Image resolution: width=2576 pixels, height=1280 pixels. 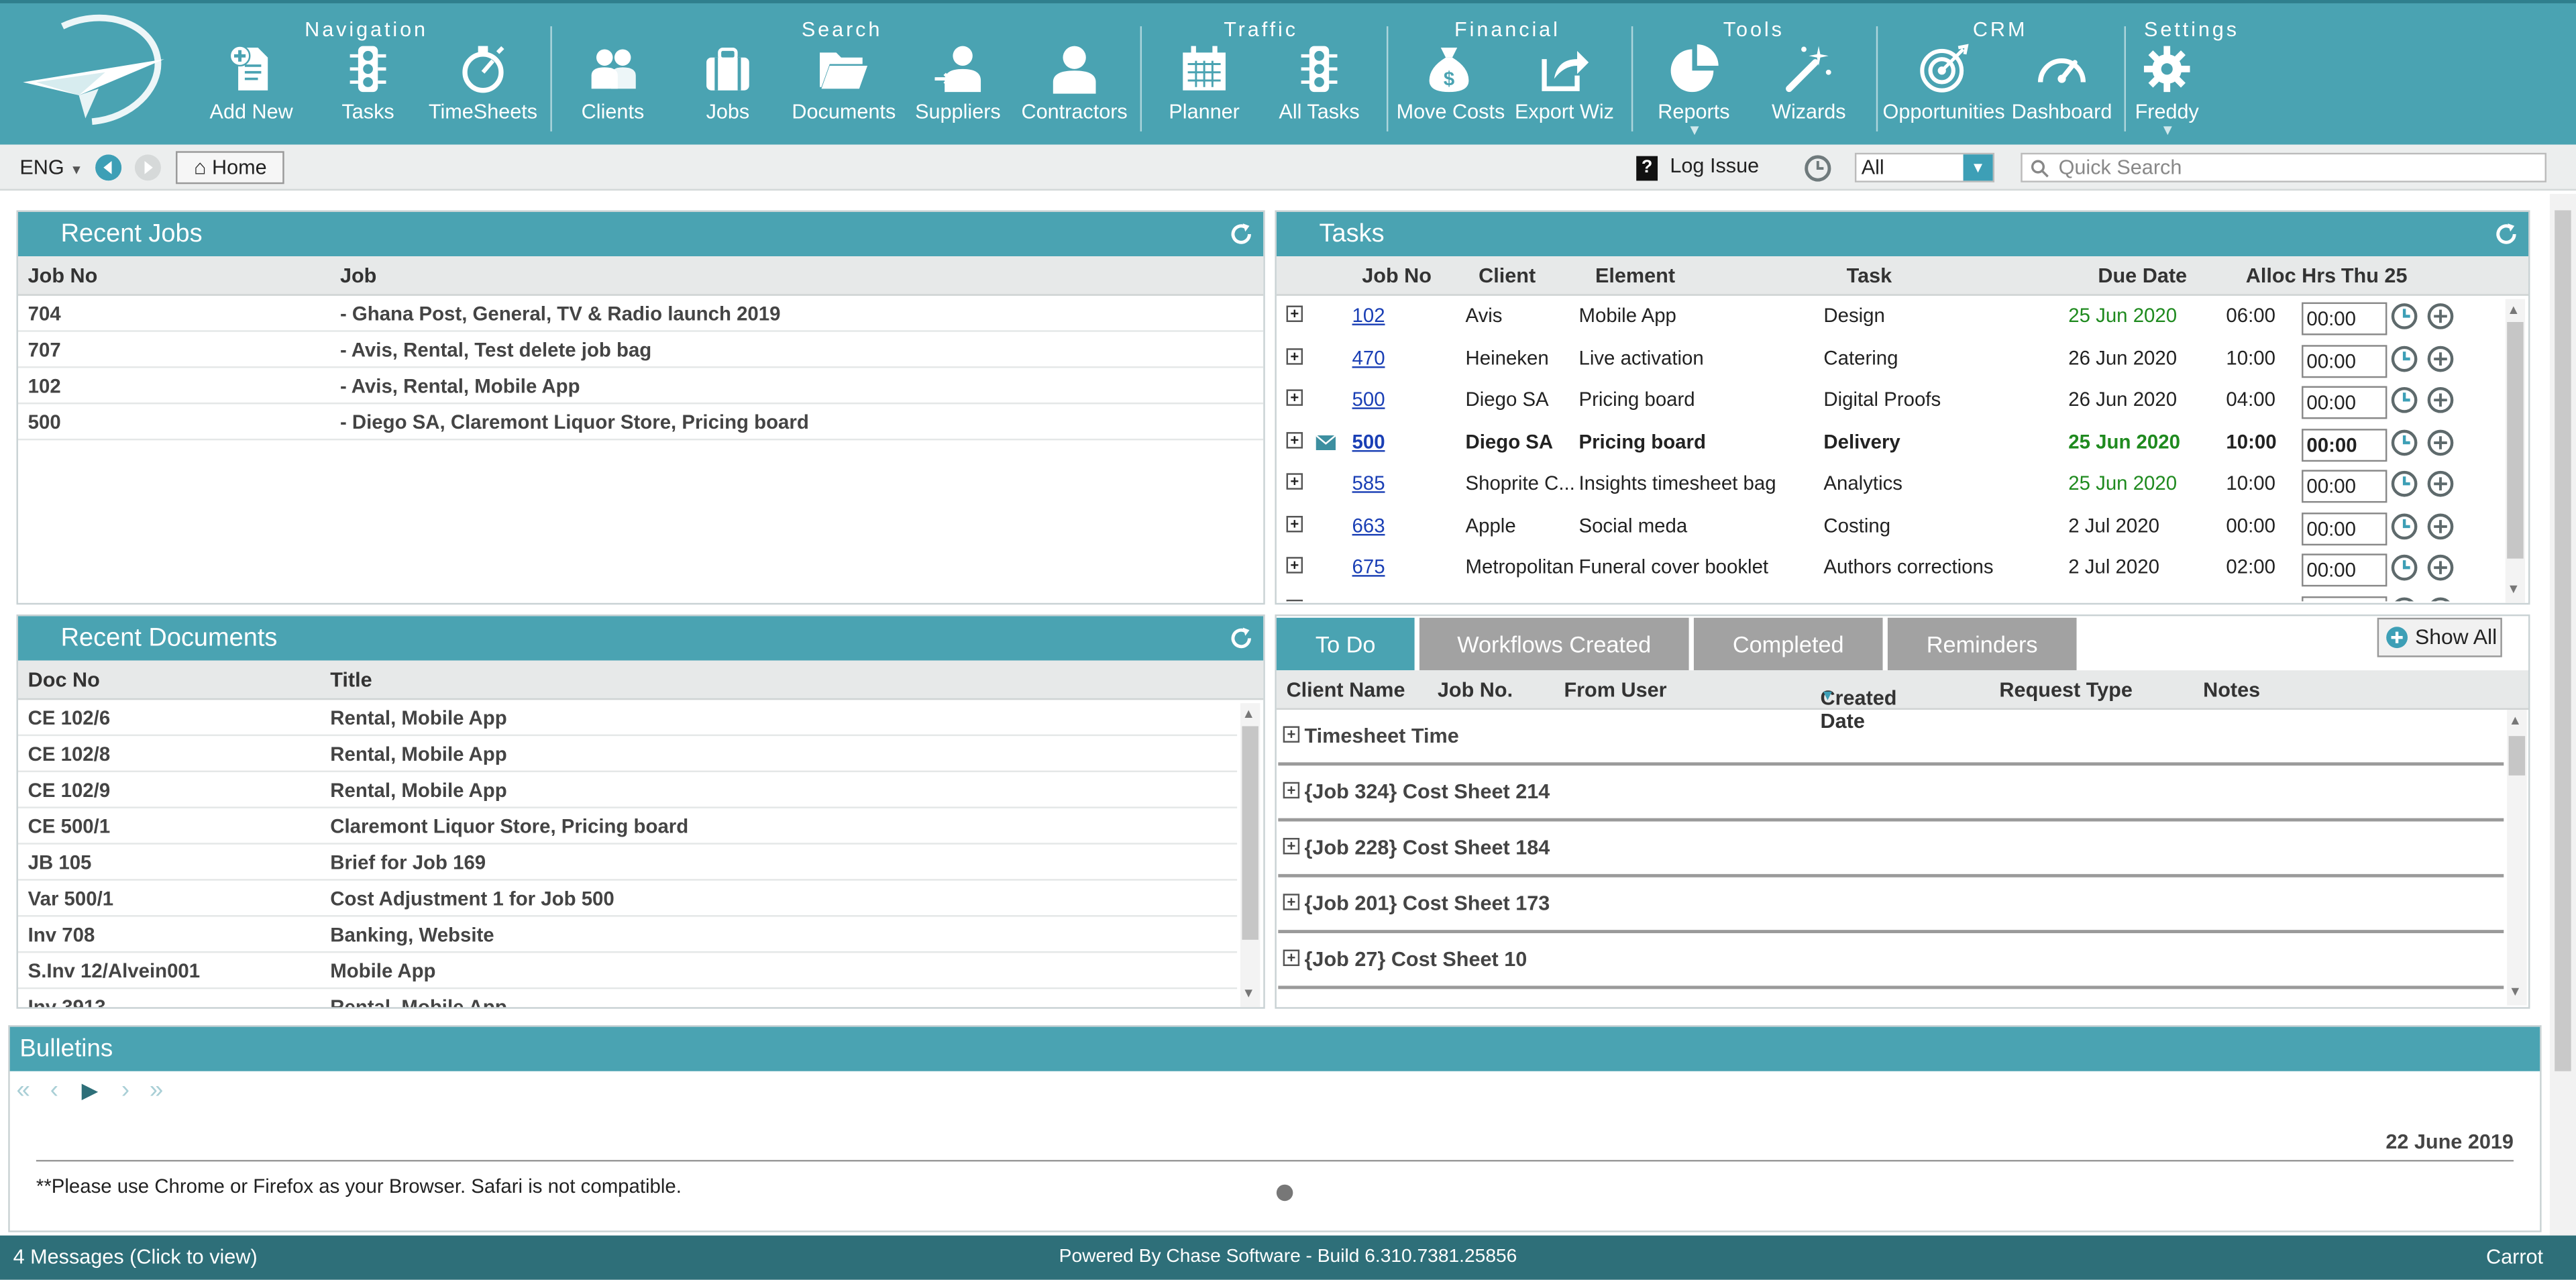 I want to click on col-from-user: From User, so click(x=1615, y=690).